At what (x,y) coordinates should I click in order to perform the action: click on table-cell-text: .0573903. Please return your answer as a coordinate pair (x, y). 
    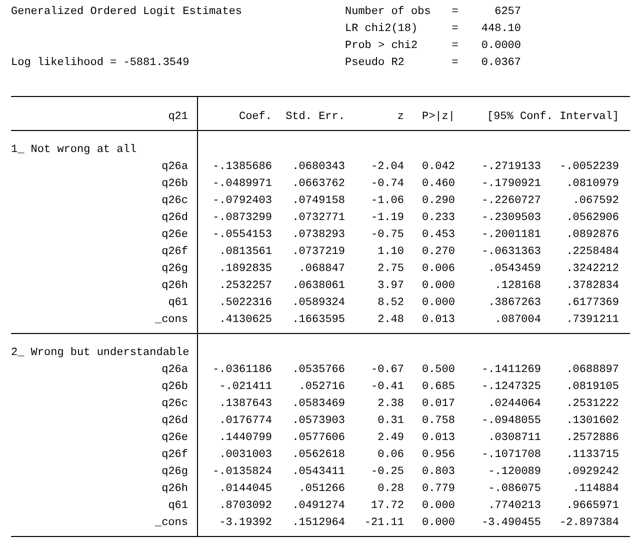
    Looking at the image, I should click on (318, 421).